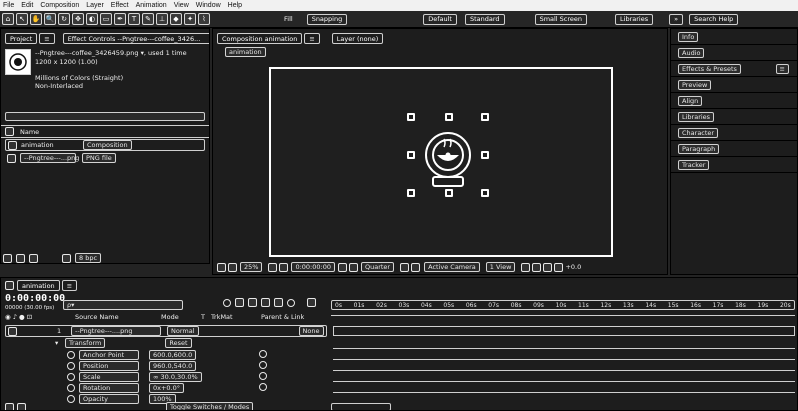  I want to click on layer-name: --Pngtree---....png, so click(116, 331).